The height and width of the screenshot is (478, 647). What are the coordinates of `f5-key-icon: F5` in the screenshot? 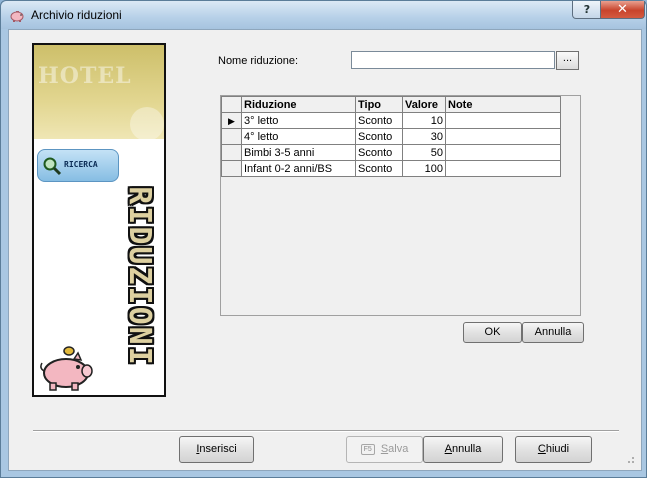 It's located at (367, 449).